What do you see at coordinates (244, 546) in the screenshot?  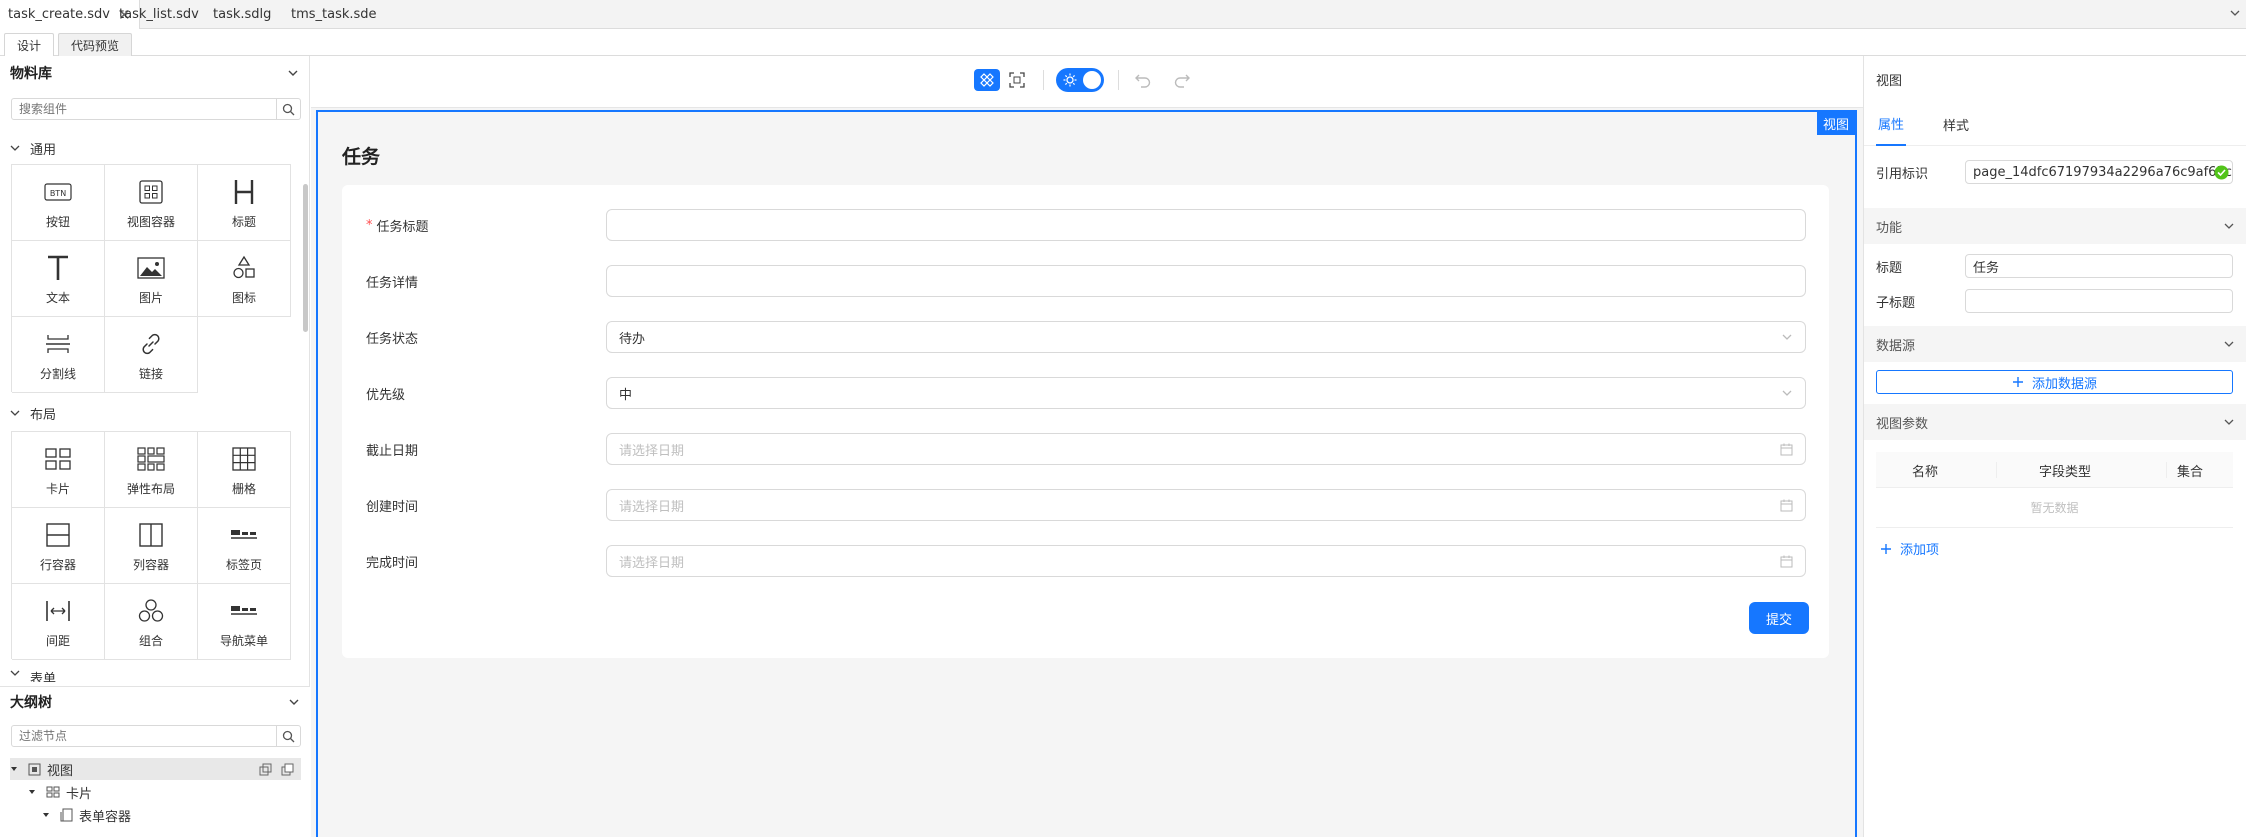 I see `component-tabs: 标签页` at bounding box center [244, 546].